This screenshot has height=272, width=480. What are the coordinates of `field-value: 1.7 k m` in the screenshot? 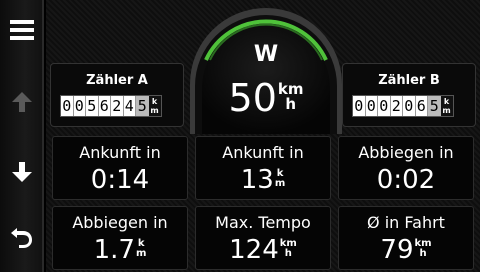 It's located at (120, 250).